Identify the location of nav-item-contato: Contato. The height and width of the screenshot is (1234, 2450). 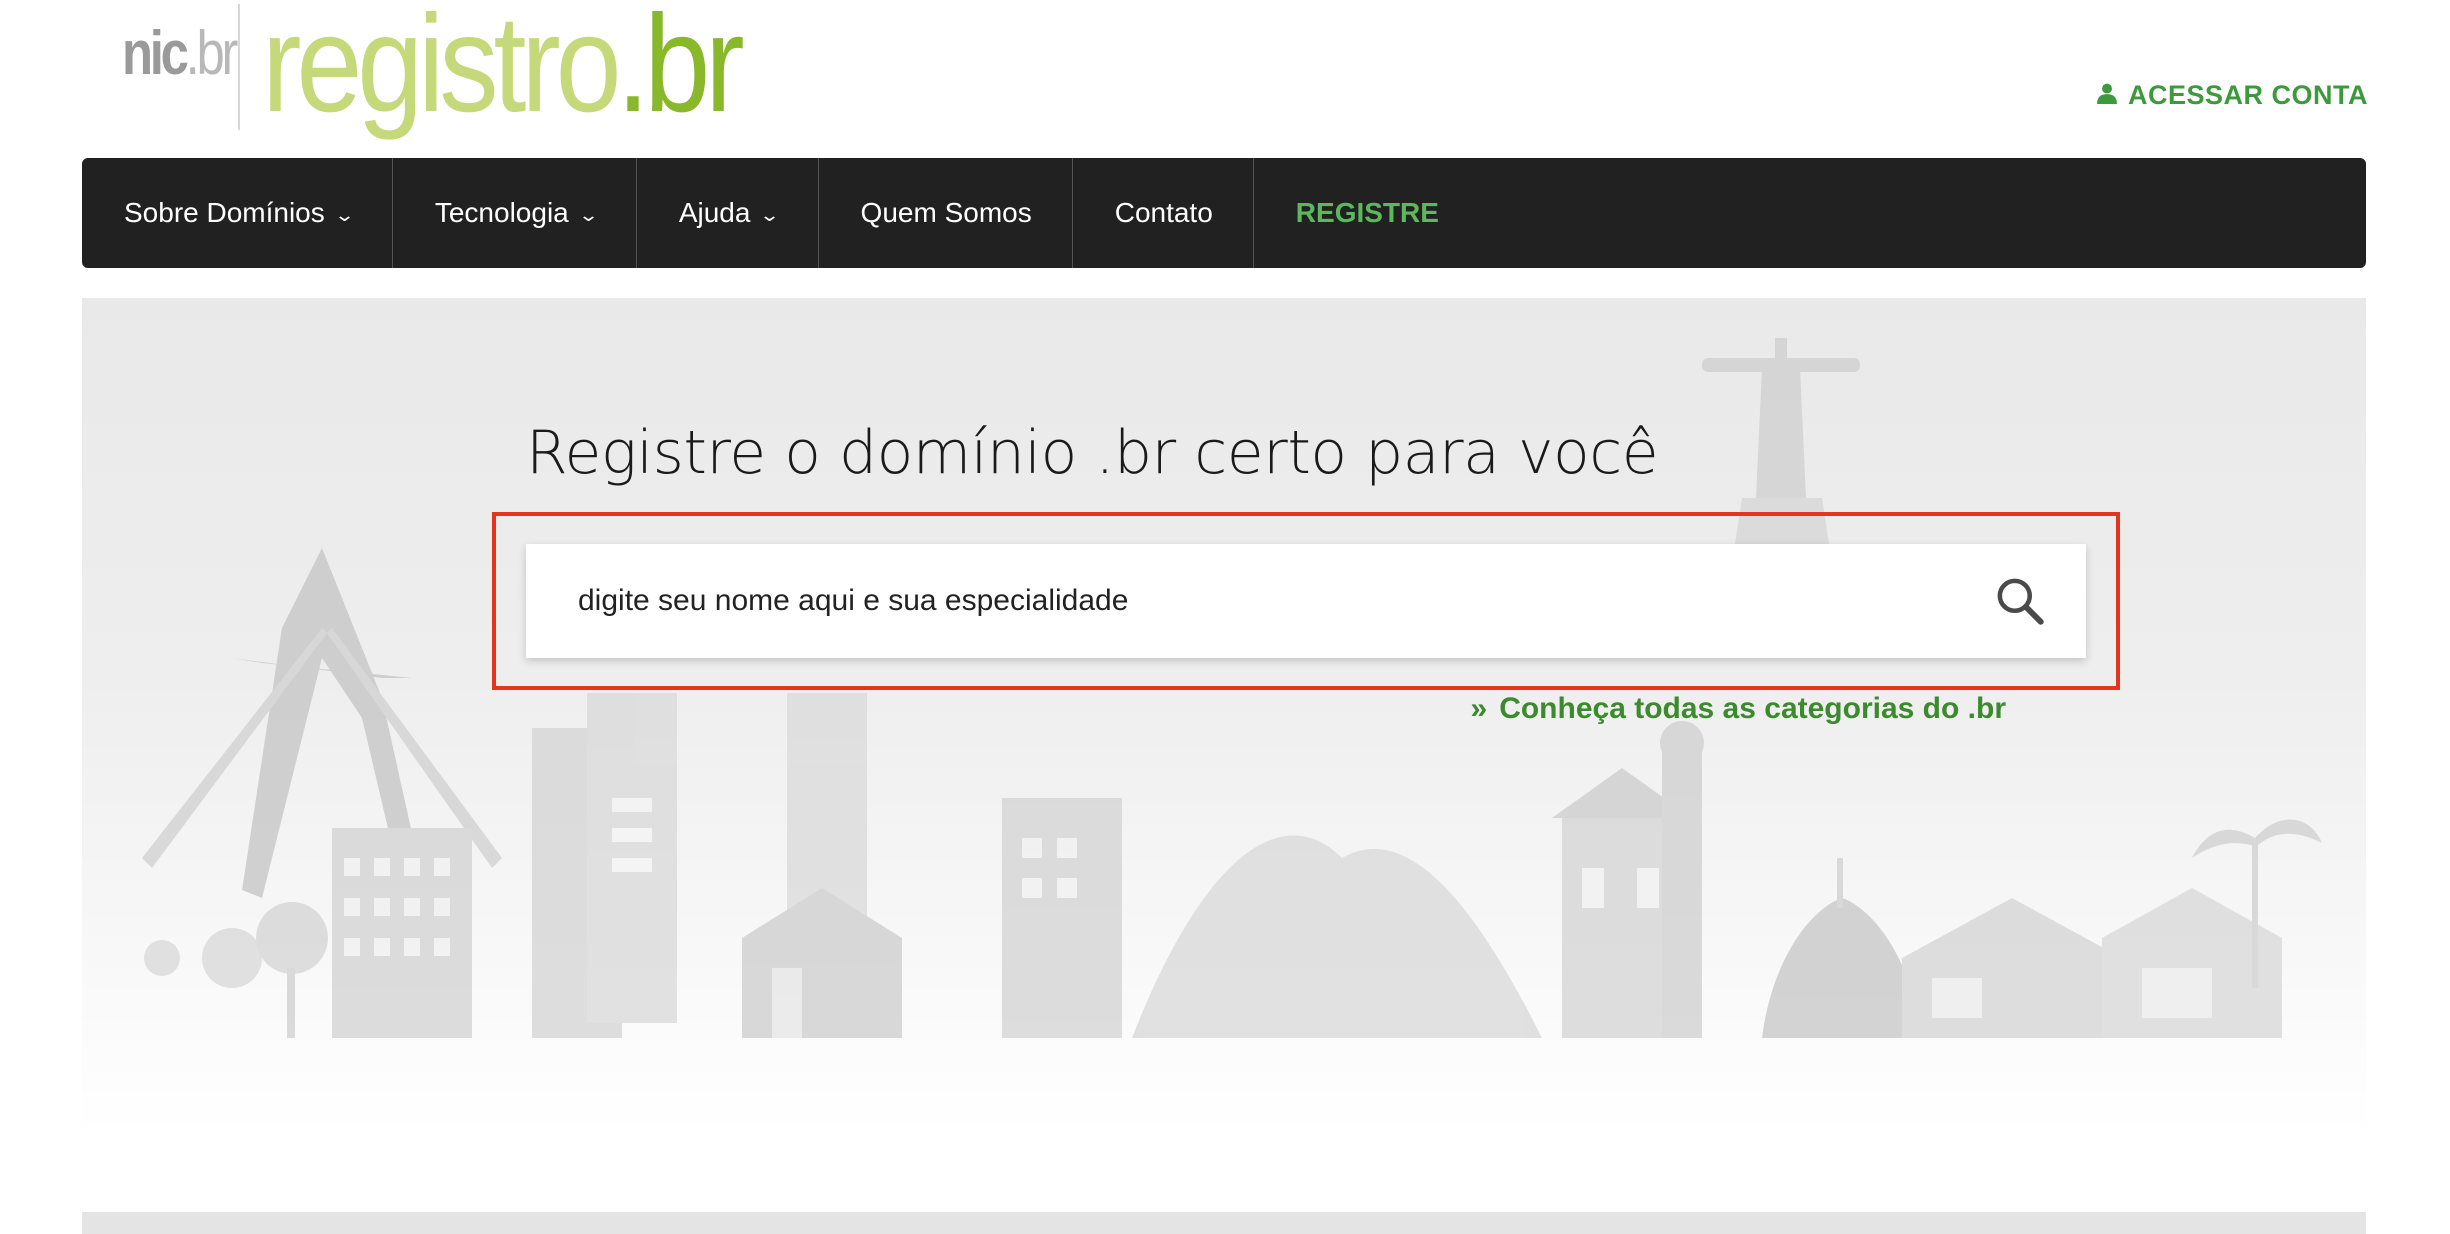
(1163, 213).